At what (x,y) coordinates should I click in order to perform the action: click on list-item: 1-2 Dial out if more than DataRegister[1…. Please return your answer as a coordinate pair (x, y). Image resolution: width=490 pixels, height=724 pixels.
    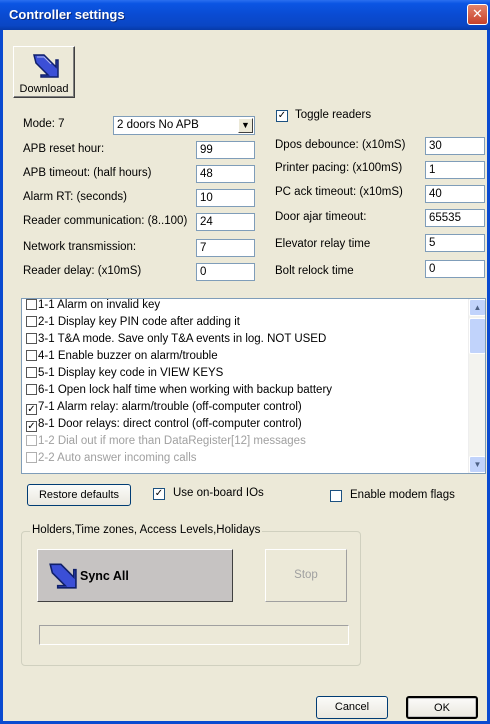
    Looking at the image, I should click on (253, 443).